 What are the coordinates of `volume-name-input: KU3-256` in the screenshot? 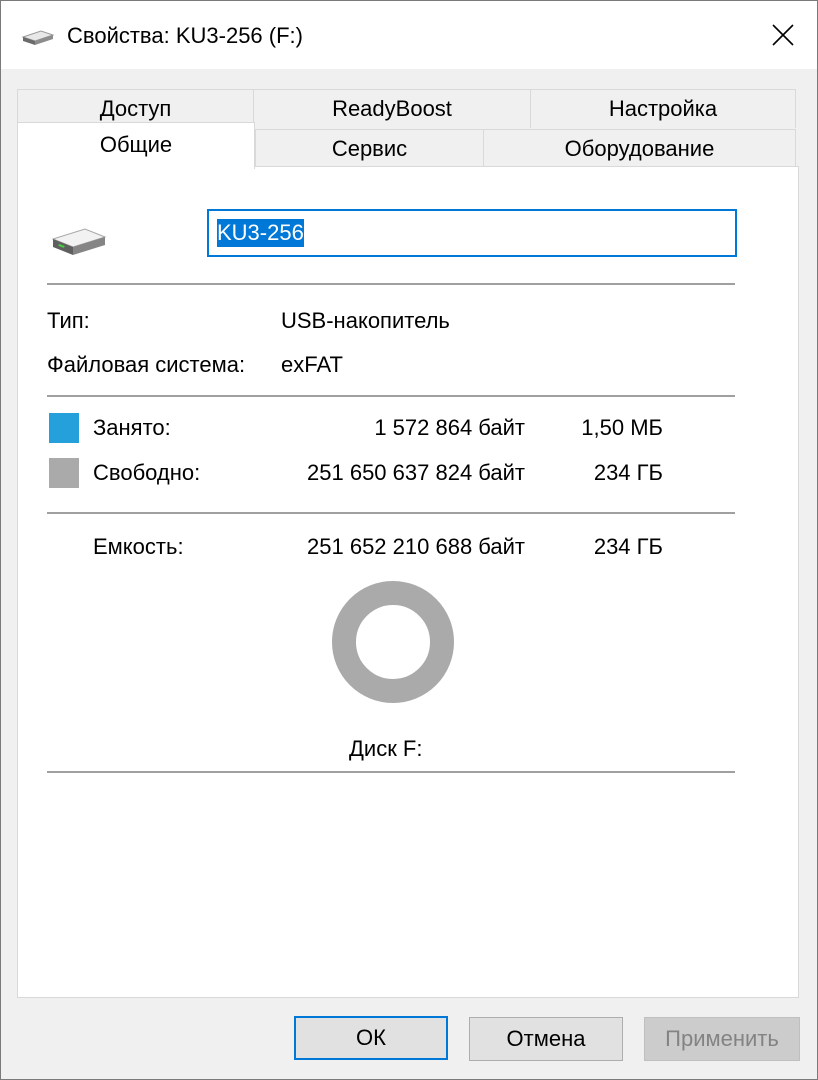 It's located at (472, 233).